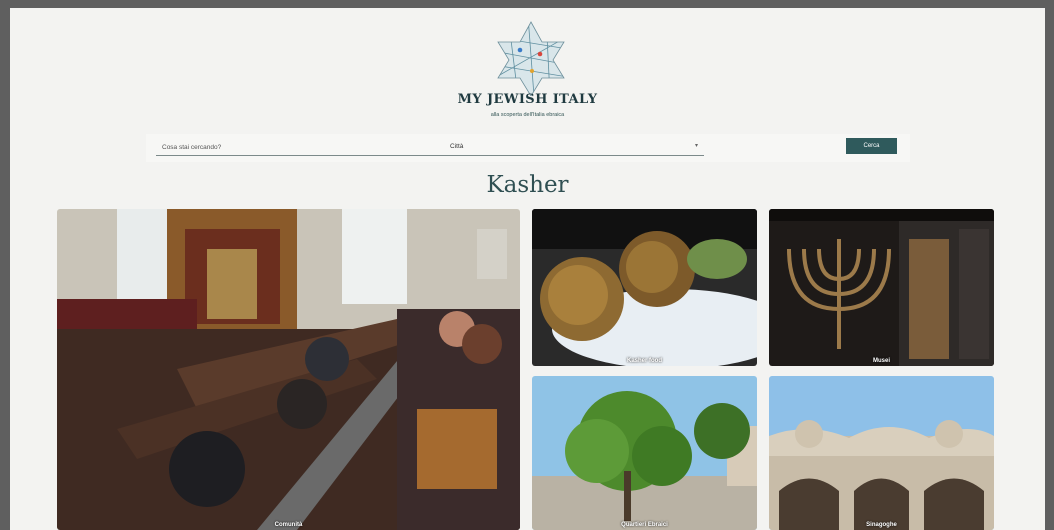 The height and width of the screenshot is (530, 1054). I want to click on menorah-museum-photo, so click(881, 287).